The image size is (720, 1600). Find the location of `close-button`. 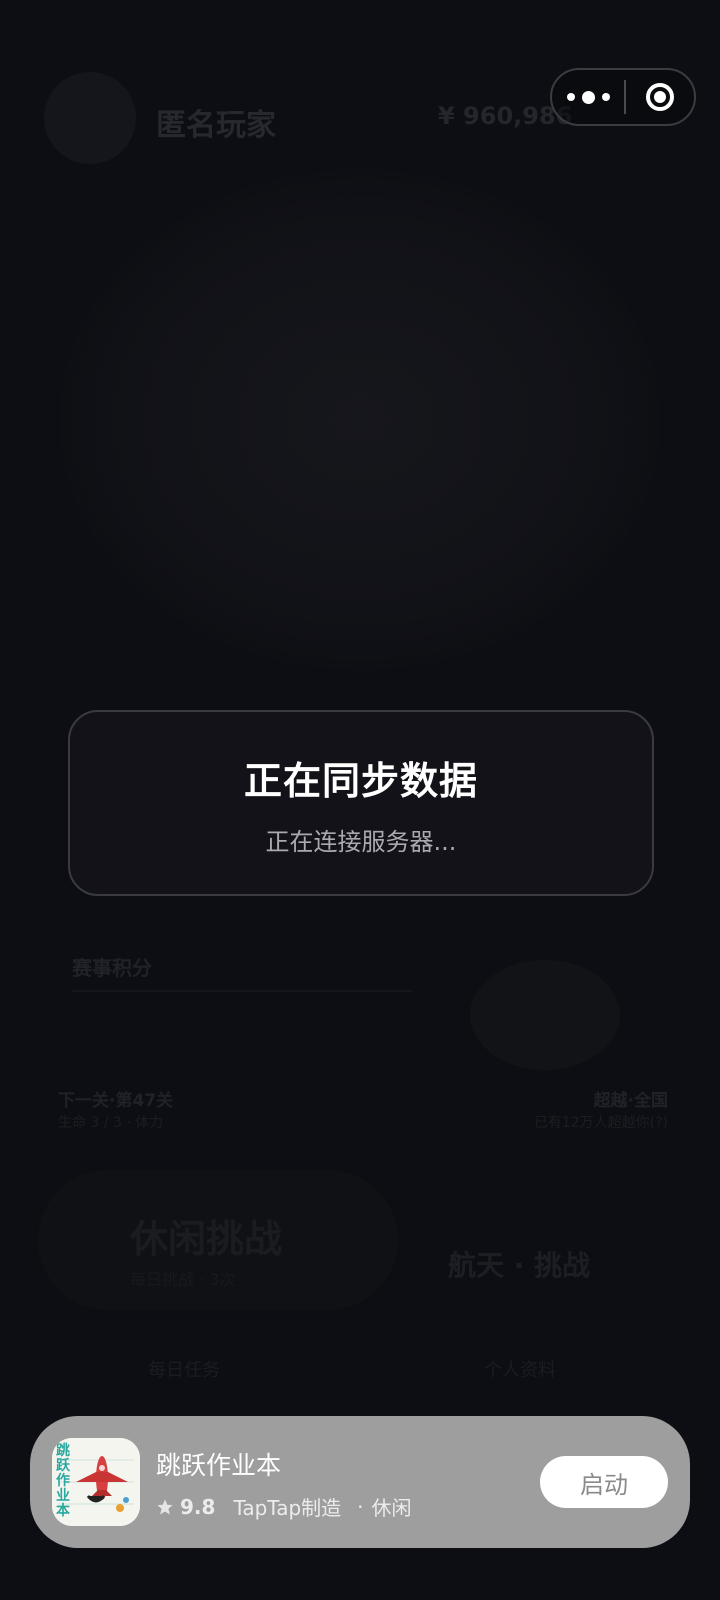

close-button is located at coordinates (660, 97).